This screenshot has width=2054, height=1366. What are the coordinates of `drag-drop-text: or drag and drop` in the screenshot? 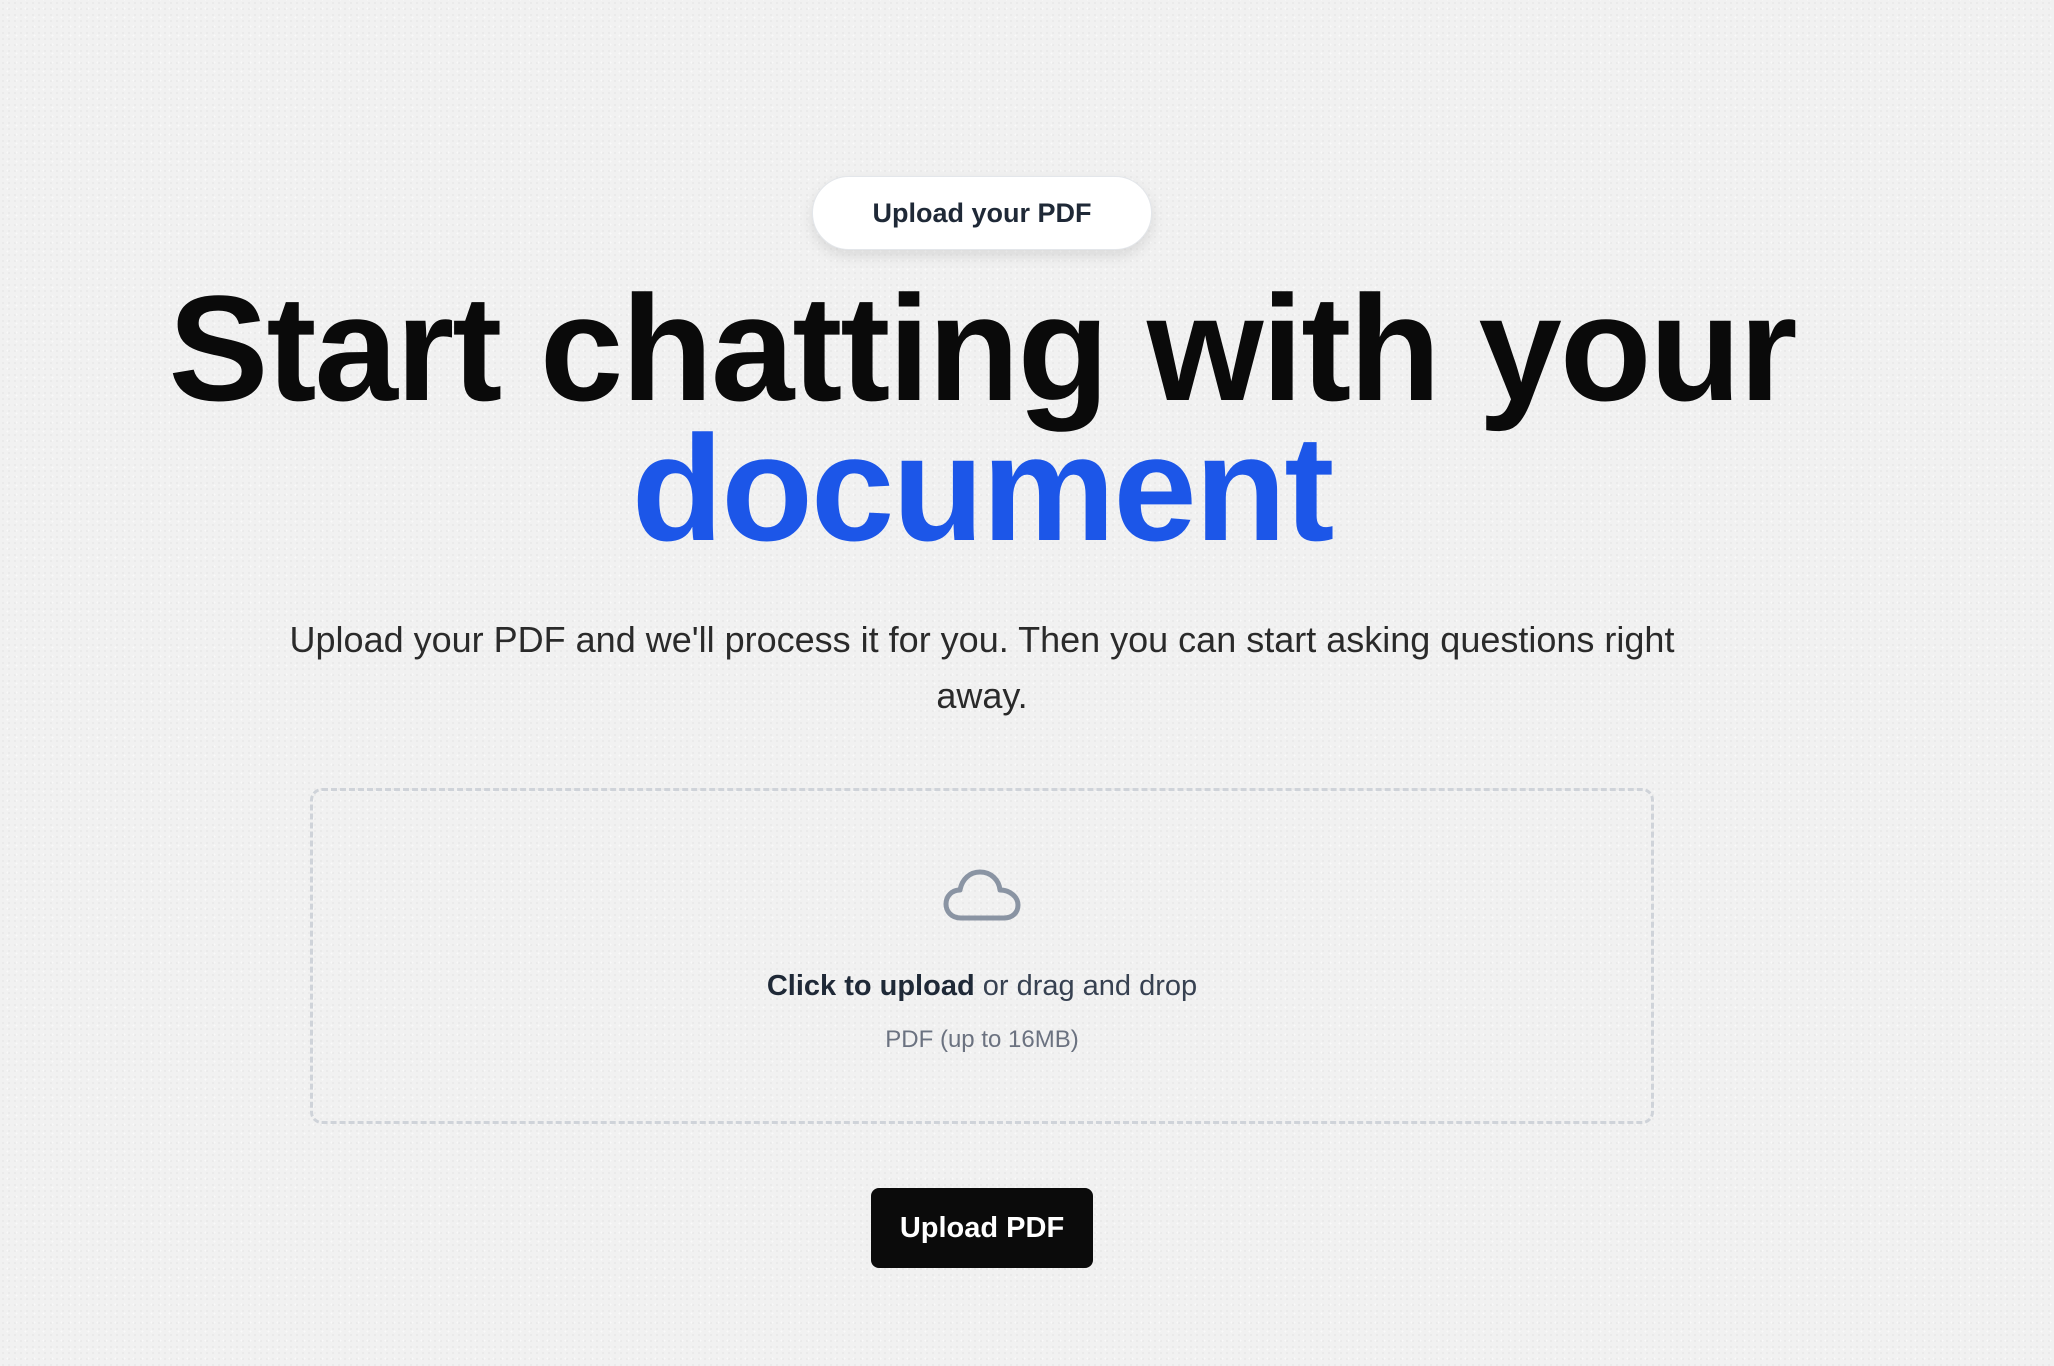 It's located at (1086, 986).